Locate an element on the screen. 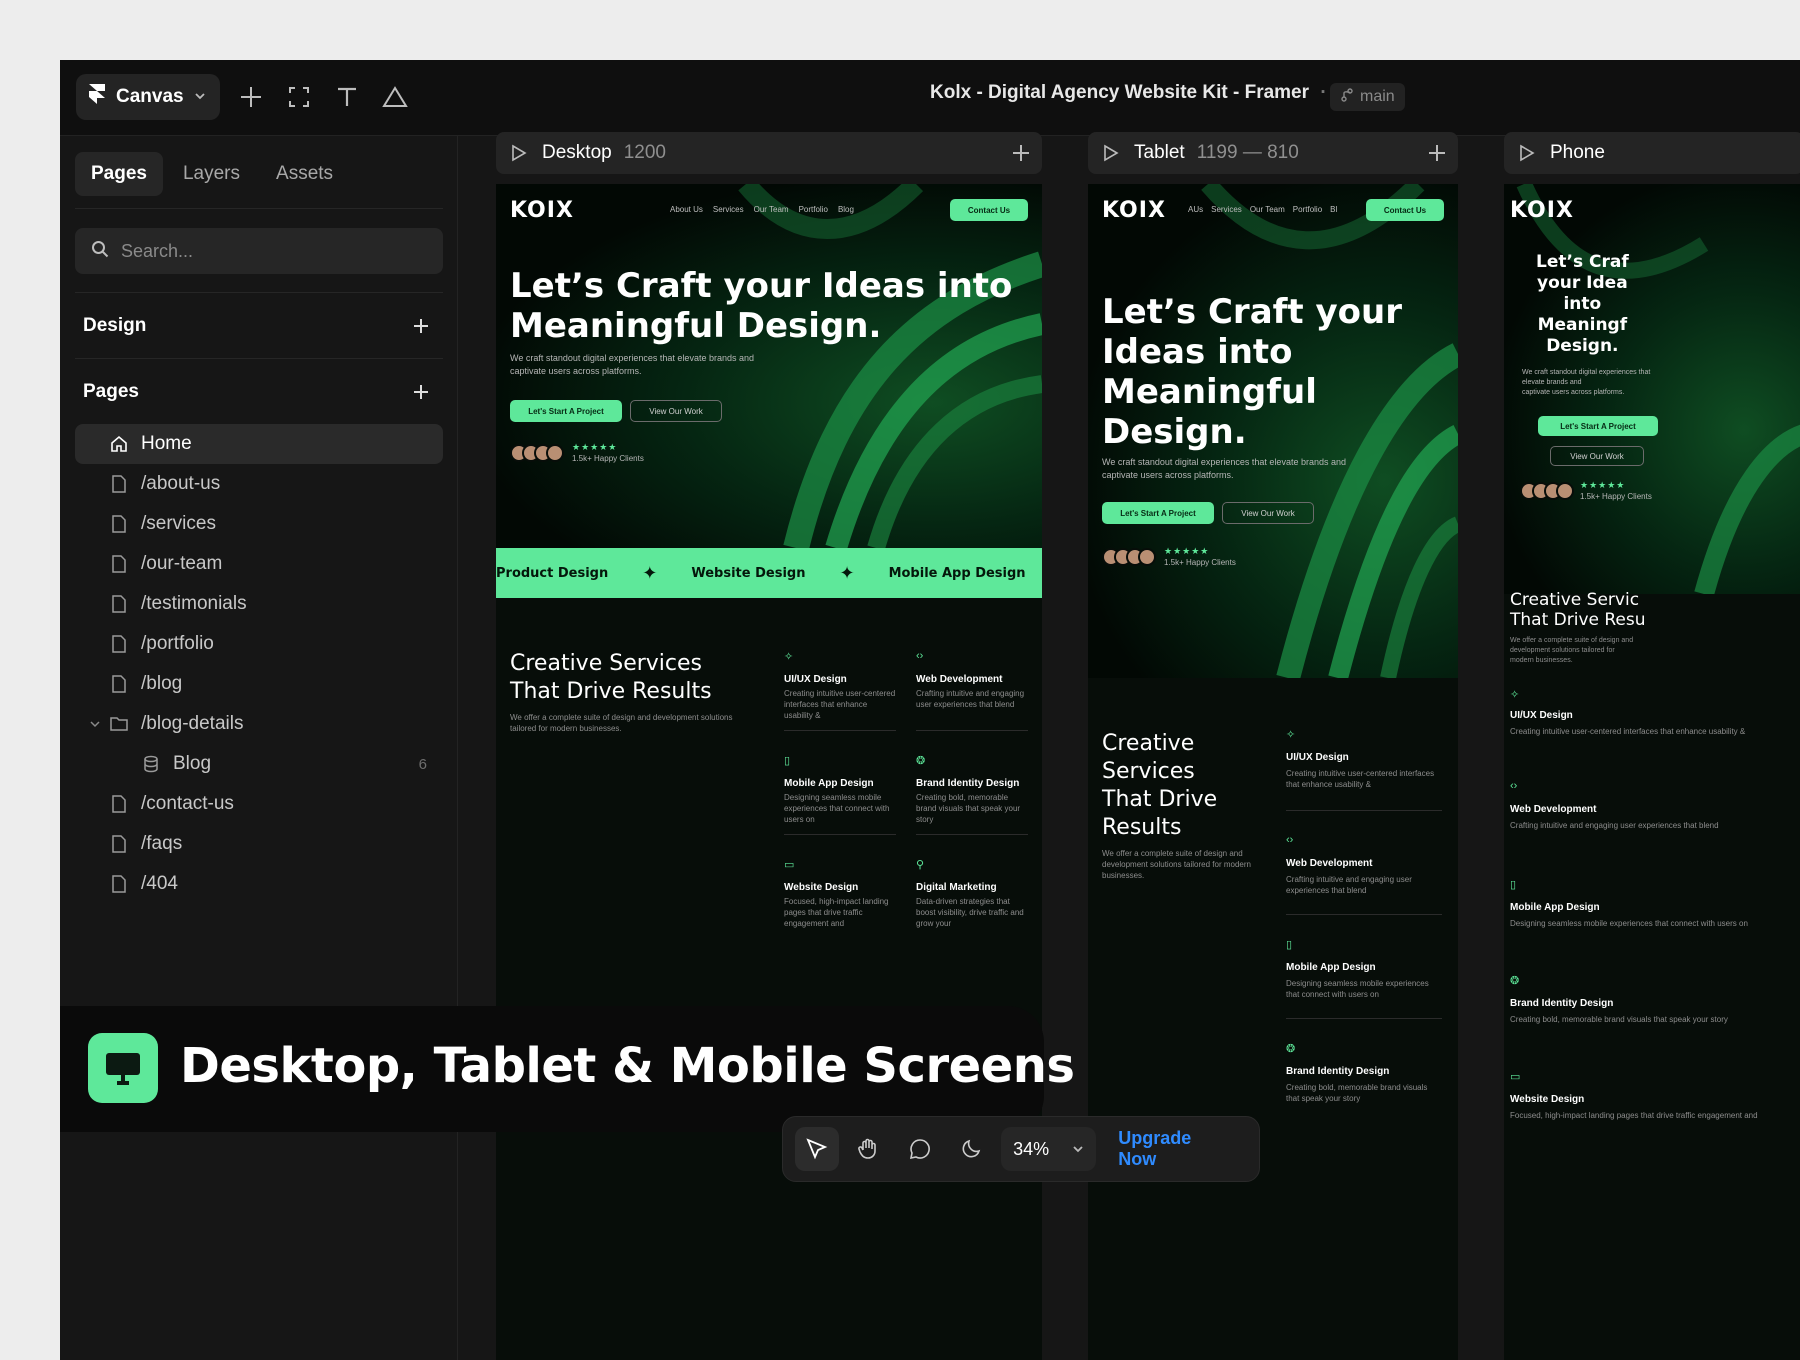  vector-tool-icon is located at coordinates (395, 97).